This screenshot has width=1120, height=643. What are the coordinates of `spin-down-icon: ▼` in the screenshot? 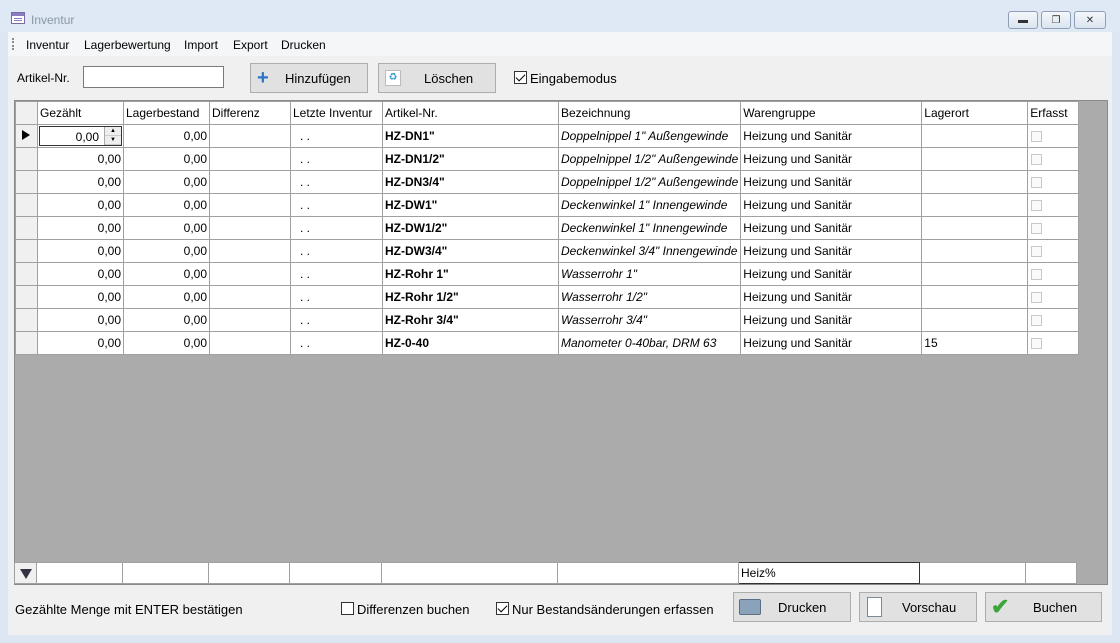 It's located at (113, 140).